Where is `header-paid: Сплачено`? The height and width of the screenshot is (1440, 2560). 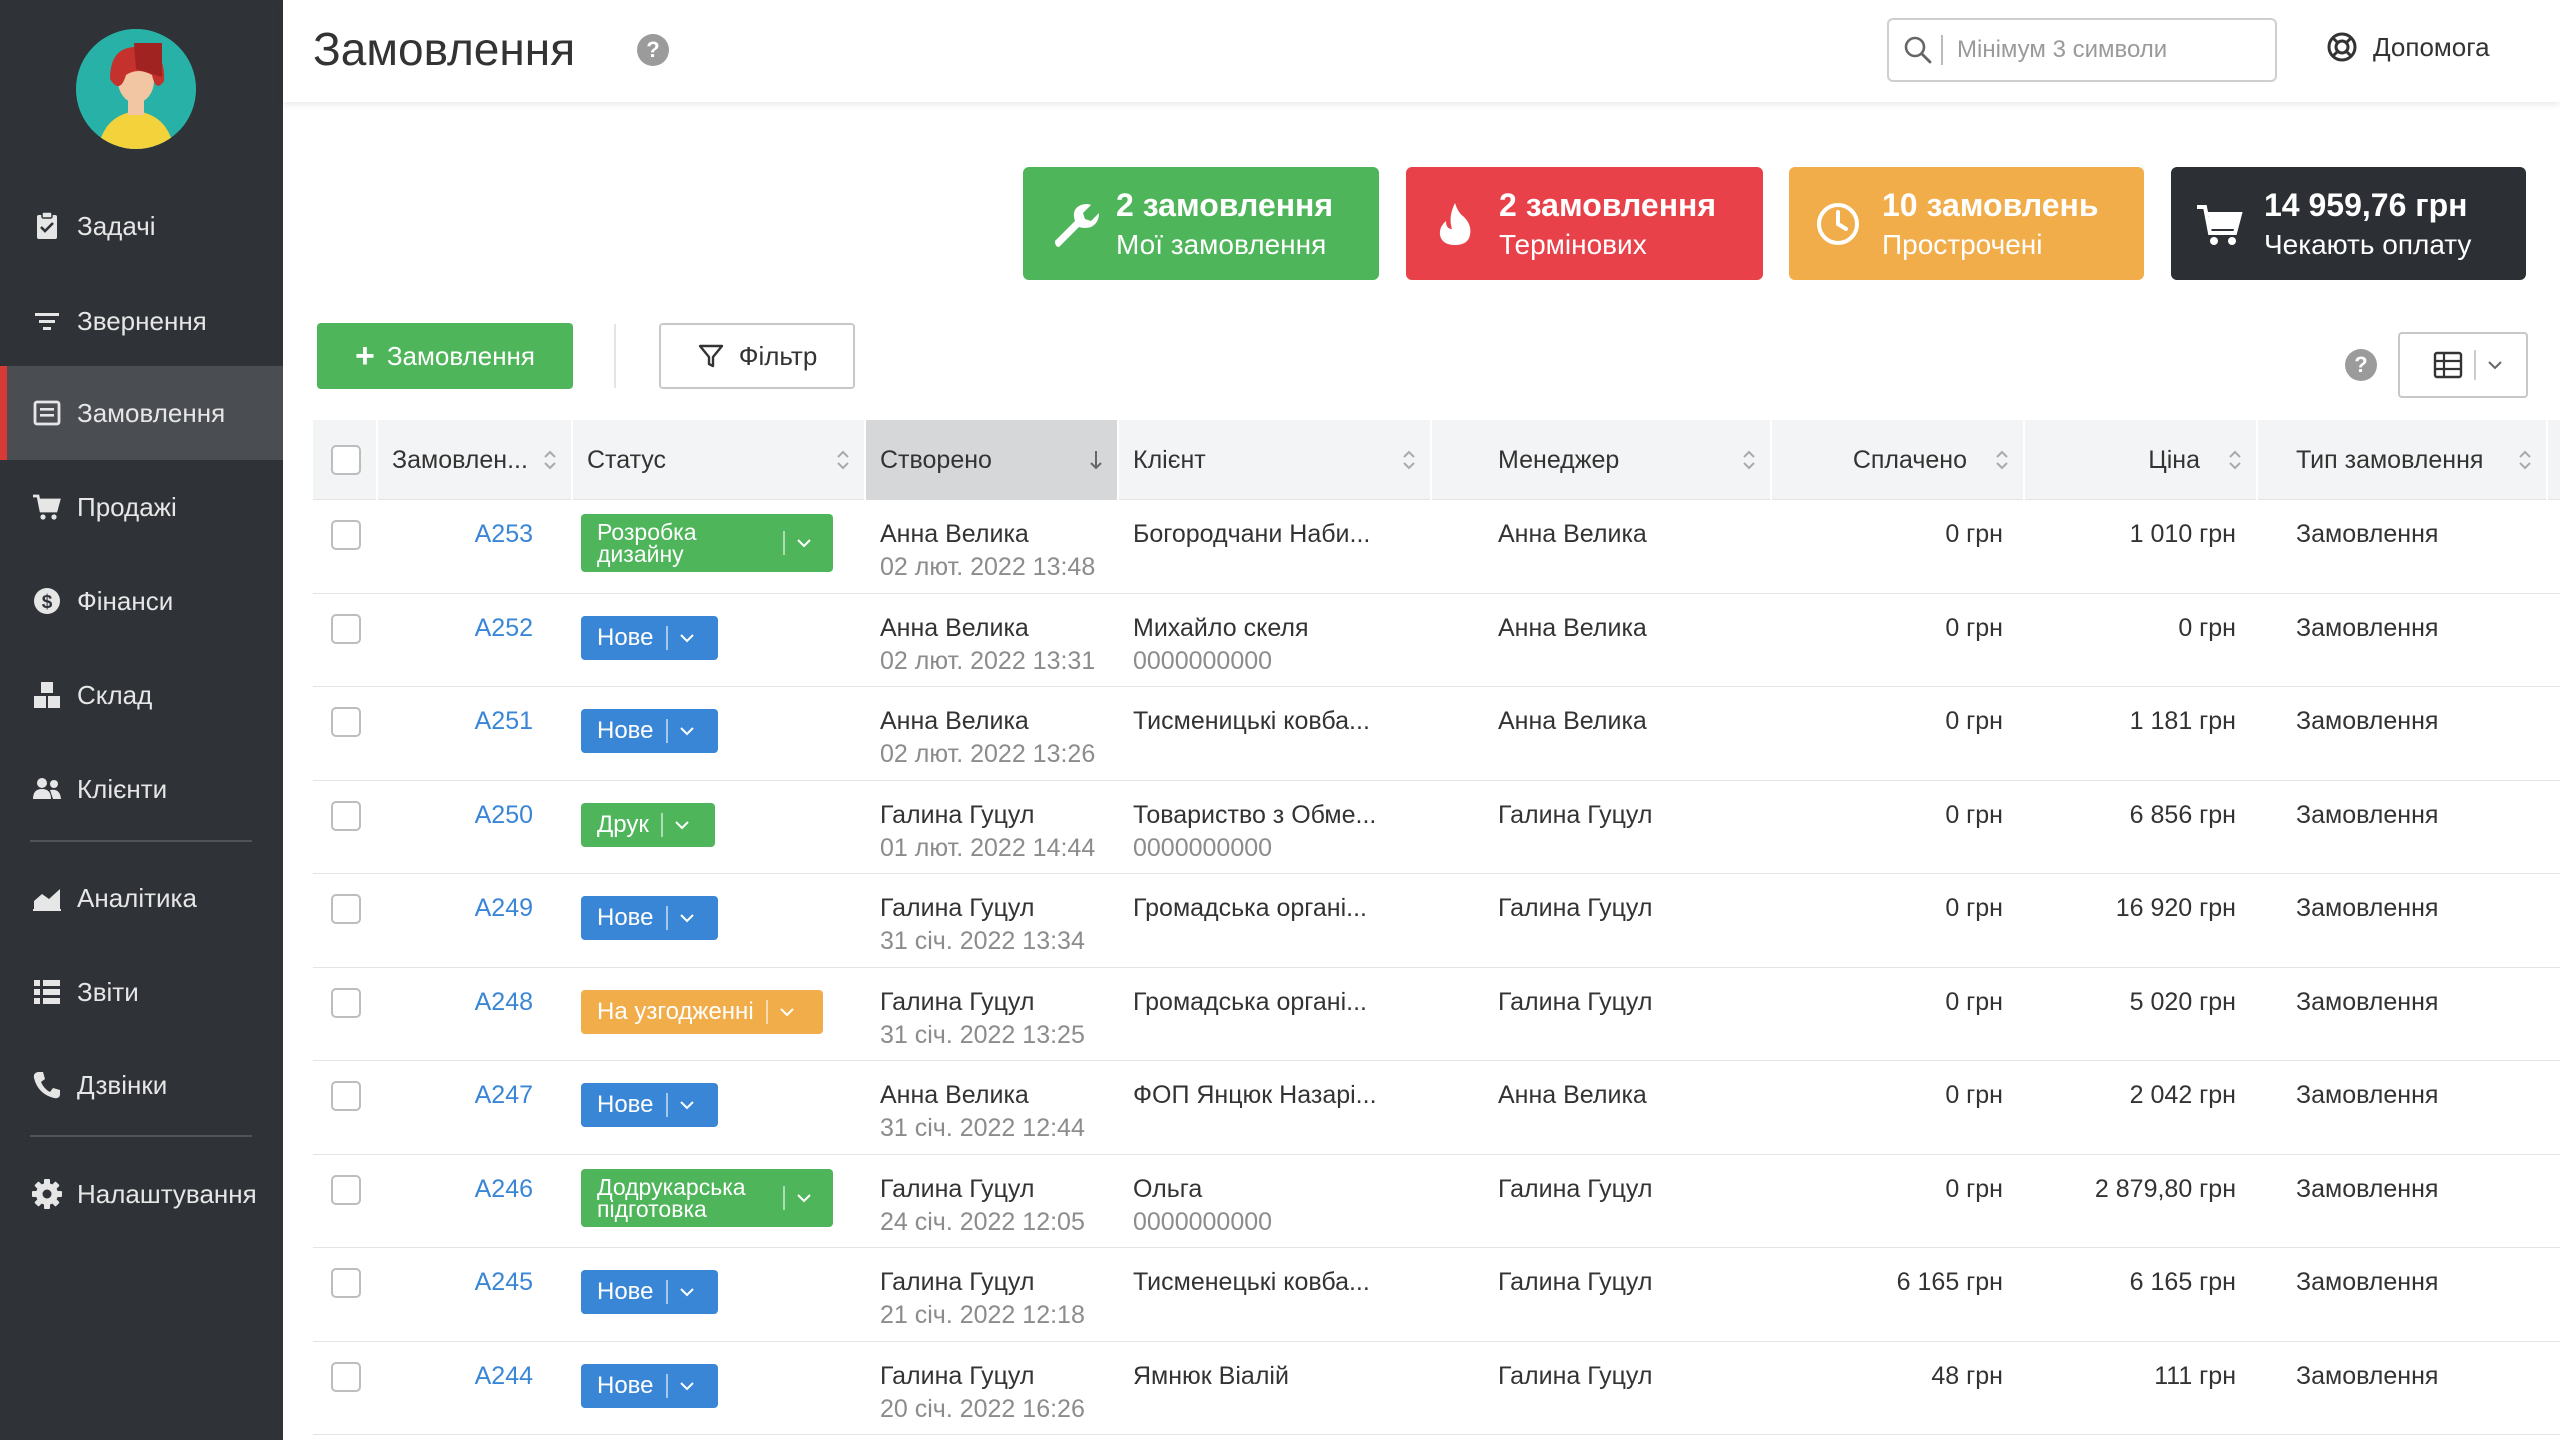 header-paid: Сплачено is located at coordinates (1898, 460).